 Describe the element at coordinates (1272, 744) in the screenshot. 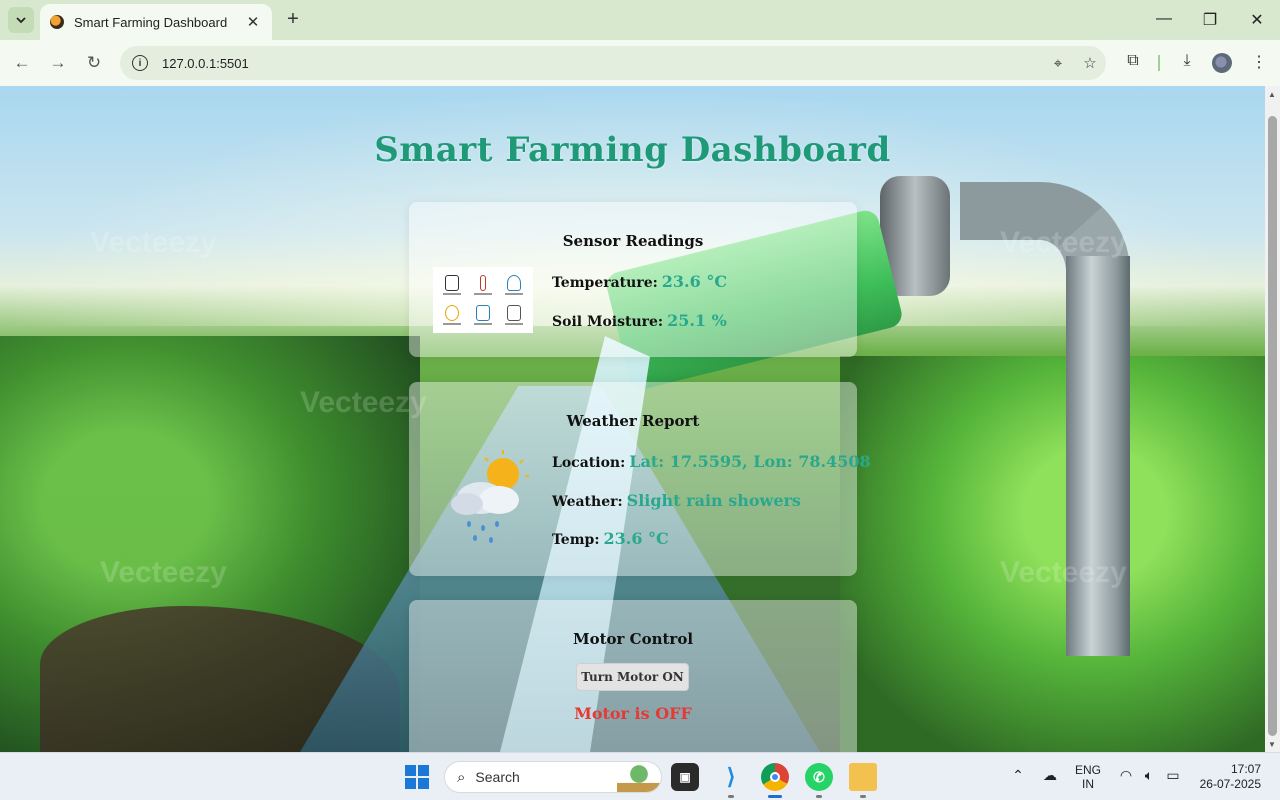

I see `scroll-down-arrow-icon: ▼` at that location.